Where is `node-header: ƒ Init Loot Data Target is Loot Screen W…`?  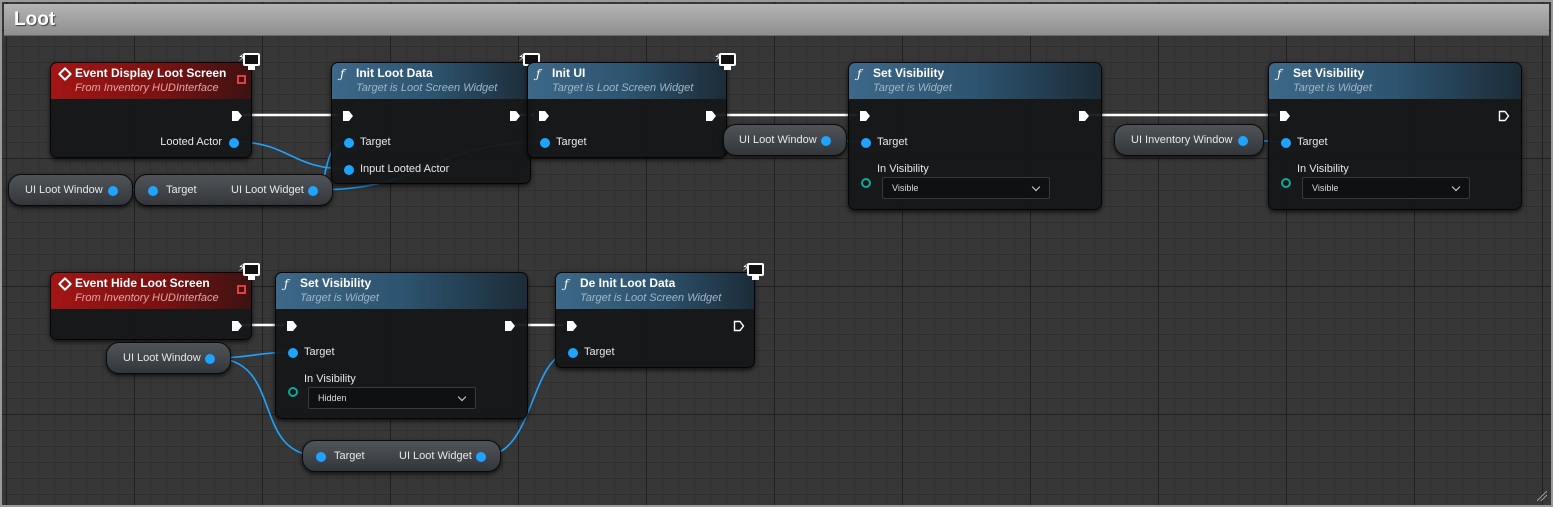 node-header: ƒ Init Loot Data Target is Loot Screen W… is located at coordinates (431, 81).